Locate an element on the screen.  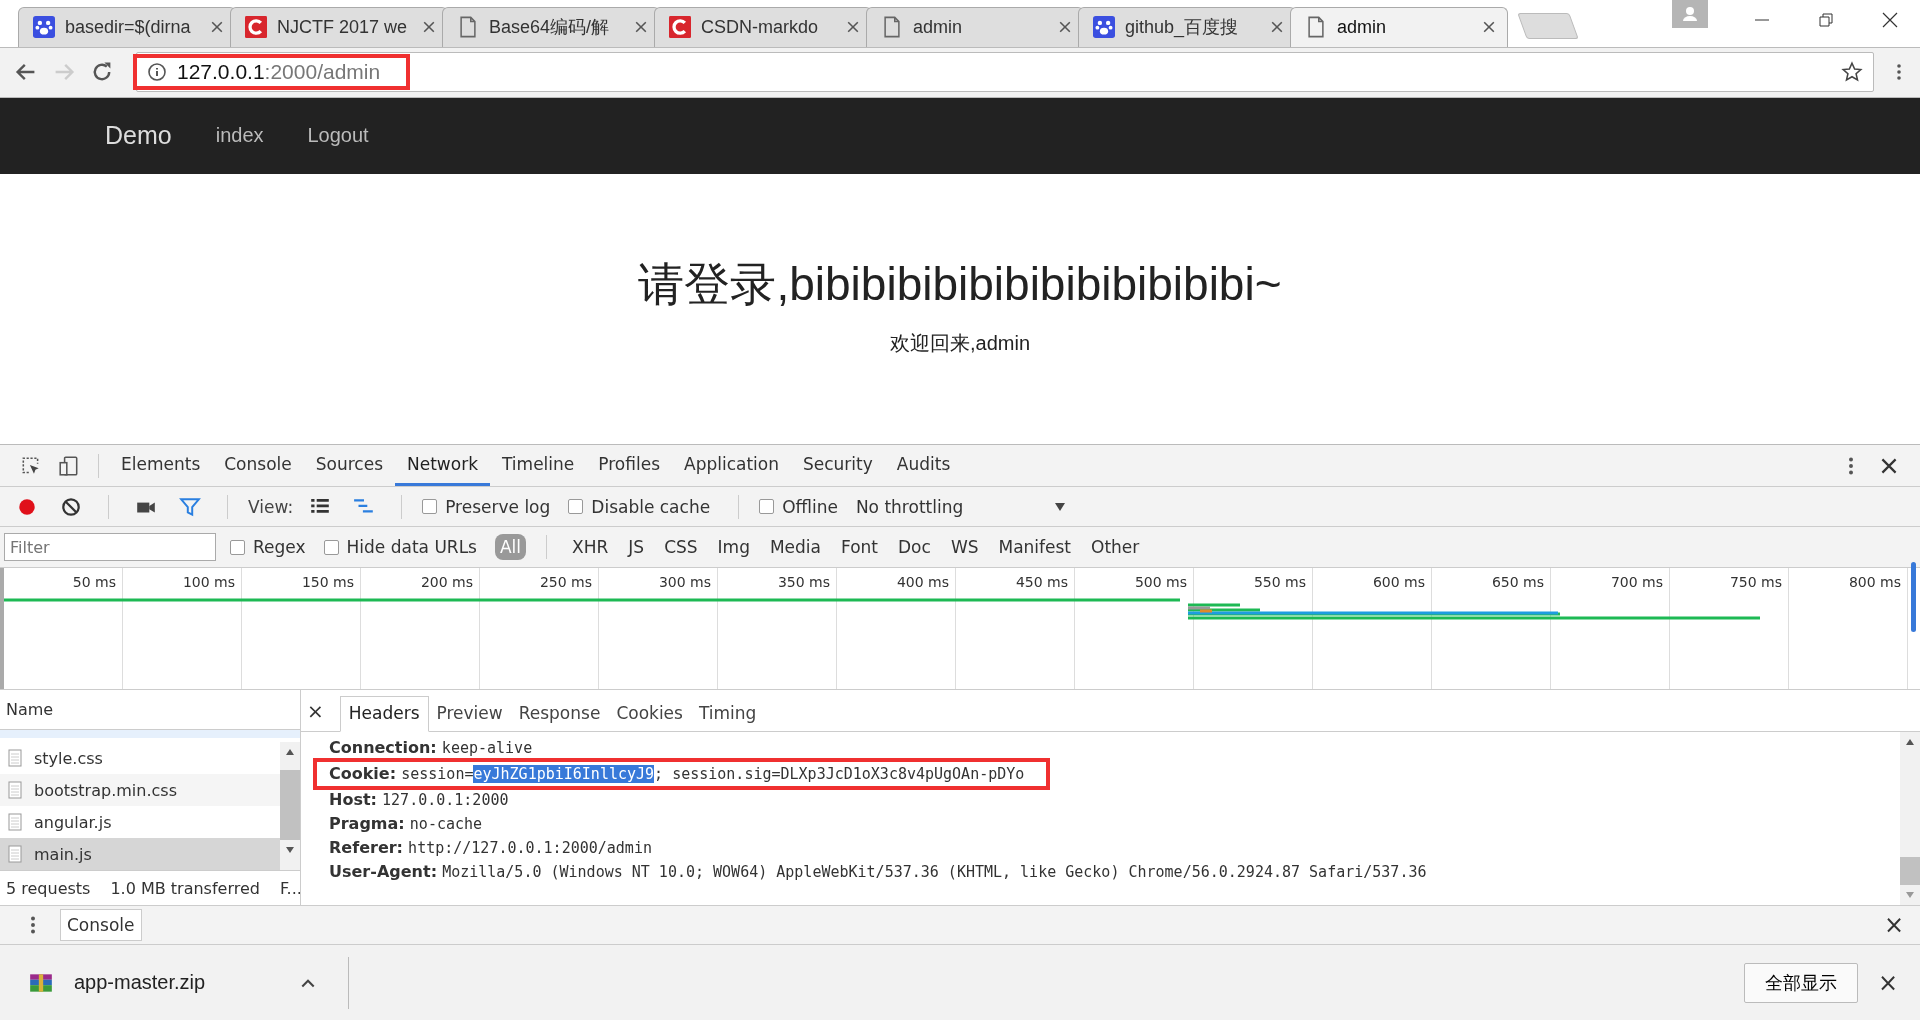
type-filter-button: Img is located at coordinates (733, 547).